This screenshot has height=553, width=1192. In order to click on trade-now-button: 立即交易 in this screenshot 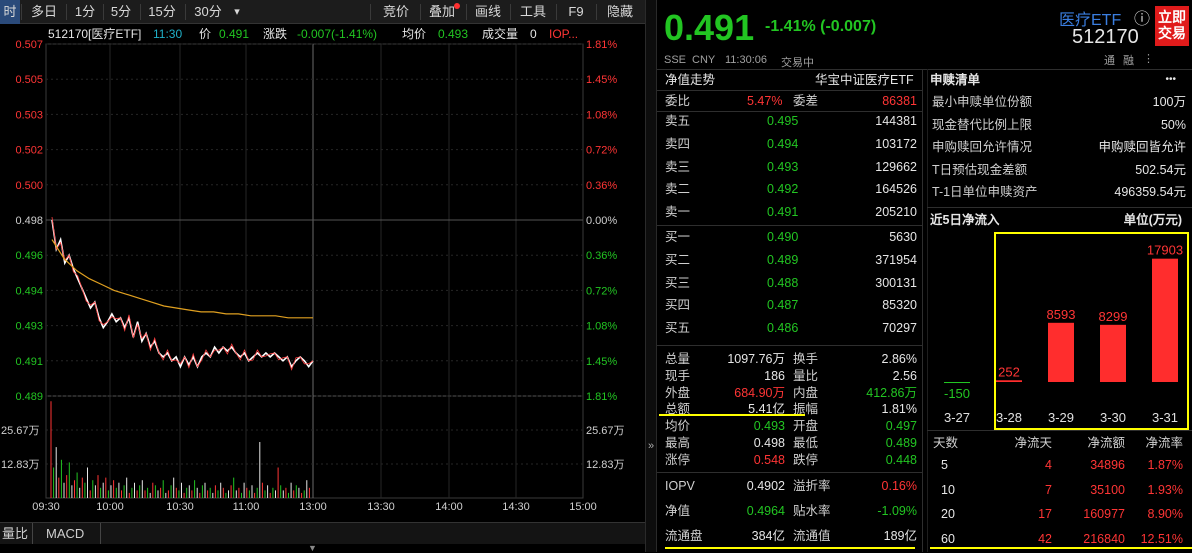, I will do `click(1172, 26)`.